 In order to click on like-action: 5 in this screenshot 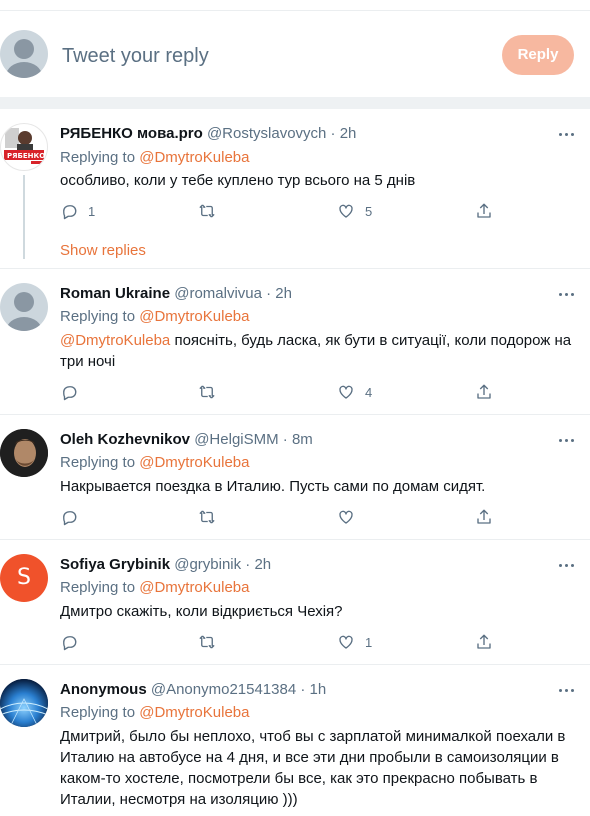, I will do `click(354, 212)`.